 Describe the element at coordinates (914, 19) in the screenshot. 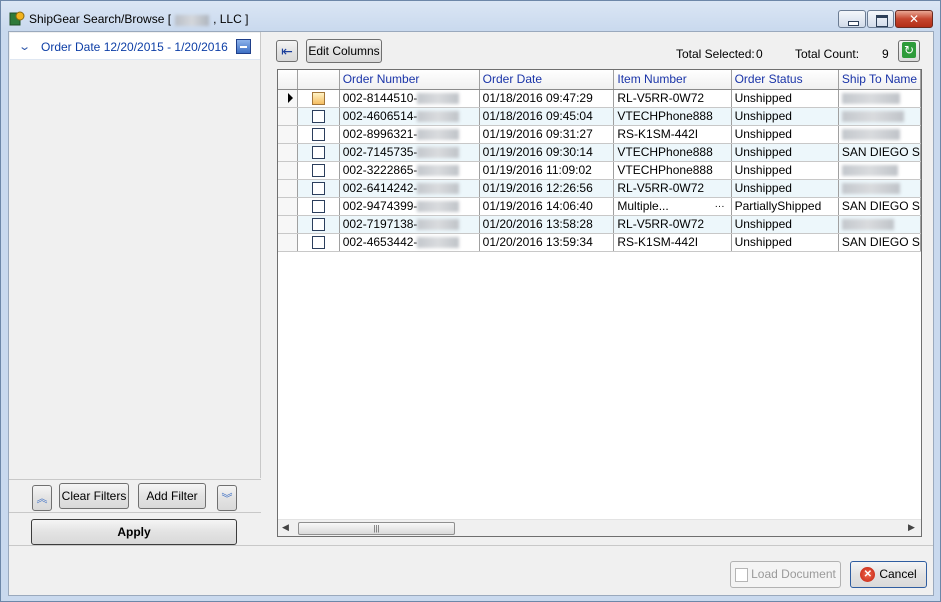

I see `close-window-button` at that location.